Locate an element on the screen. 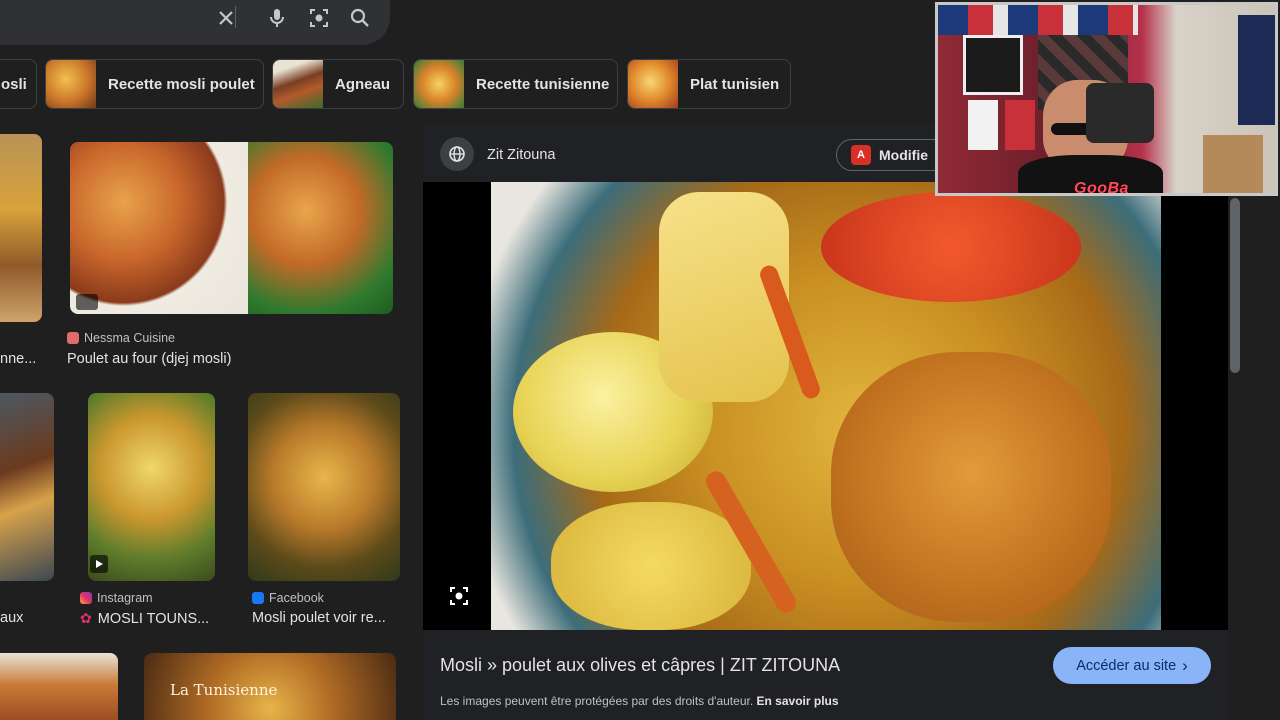 This screenshot has height=720, width=1280. chip-agneau: Agneau is located at coordinates (338, 84).